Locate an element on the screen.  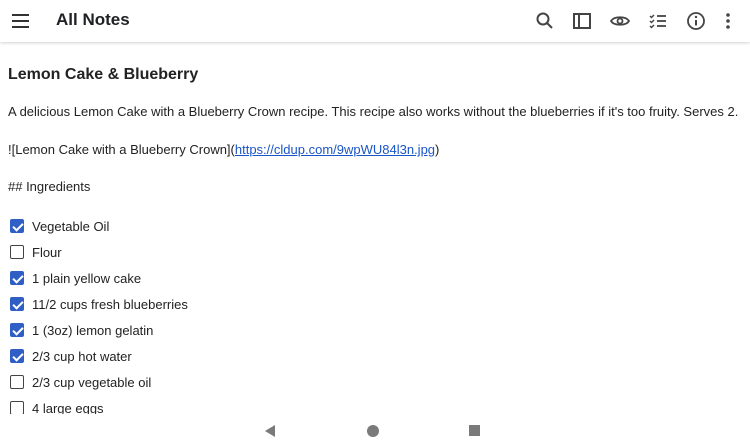
checklist-item: 11/2 cups fresh blueberries is located at coordinates (99, 304).